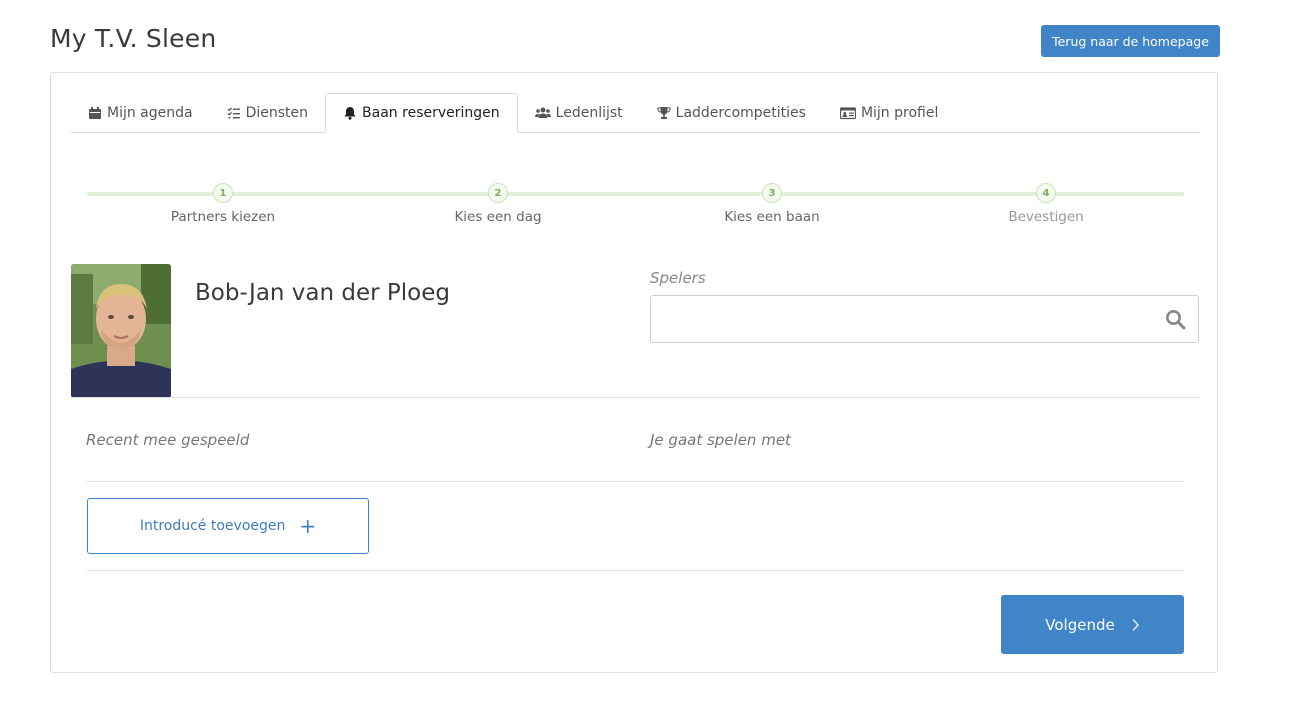  What do you see at coordinates (589, 112) in the screenshot?
I see `tab-label: Ledenlijst` at bounding box center [589, 112].